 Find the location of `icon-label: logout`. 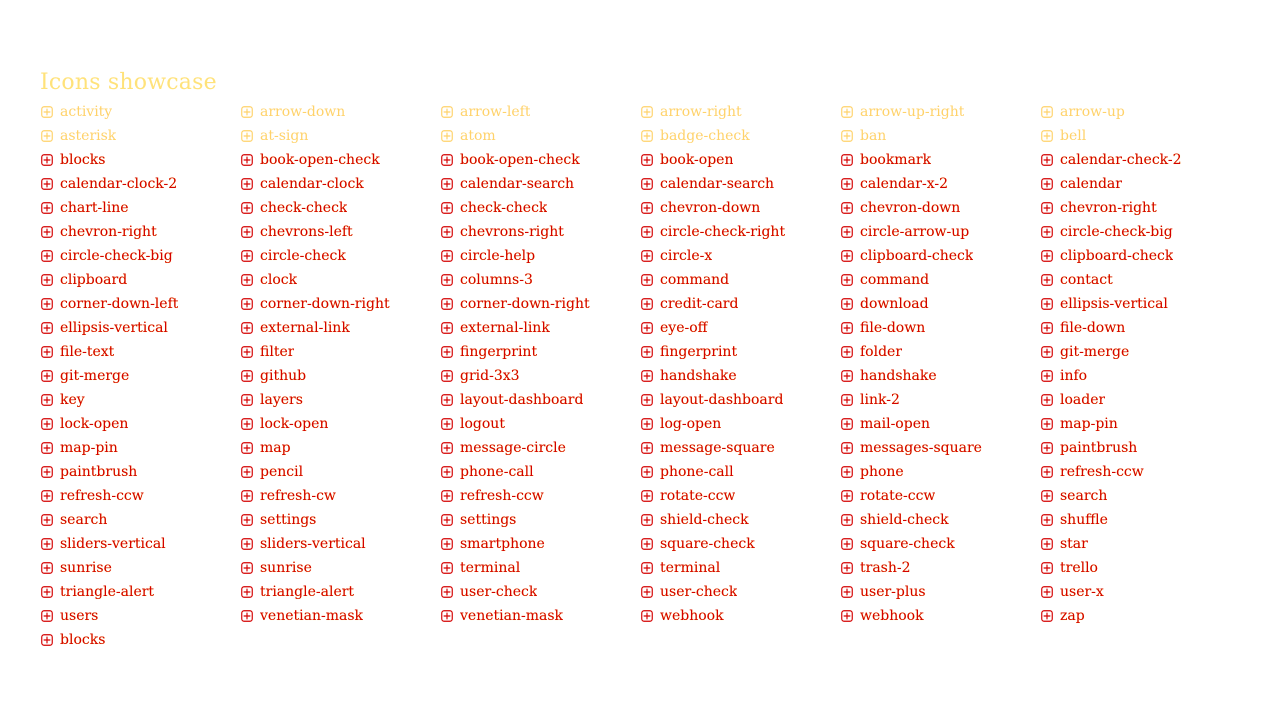

icon-label: logout is located at coordinates (482, 424).